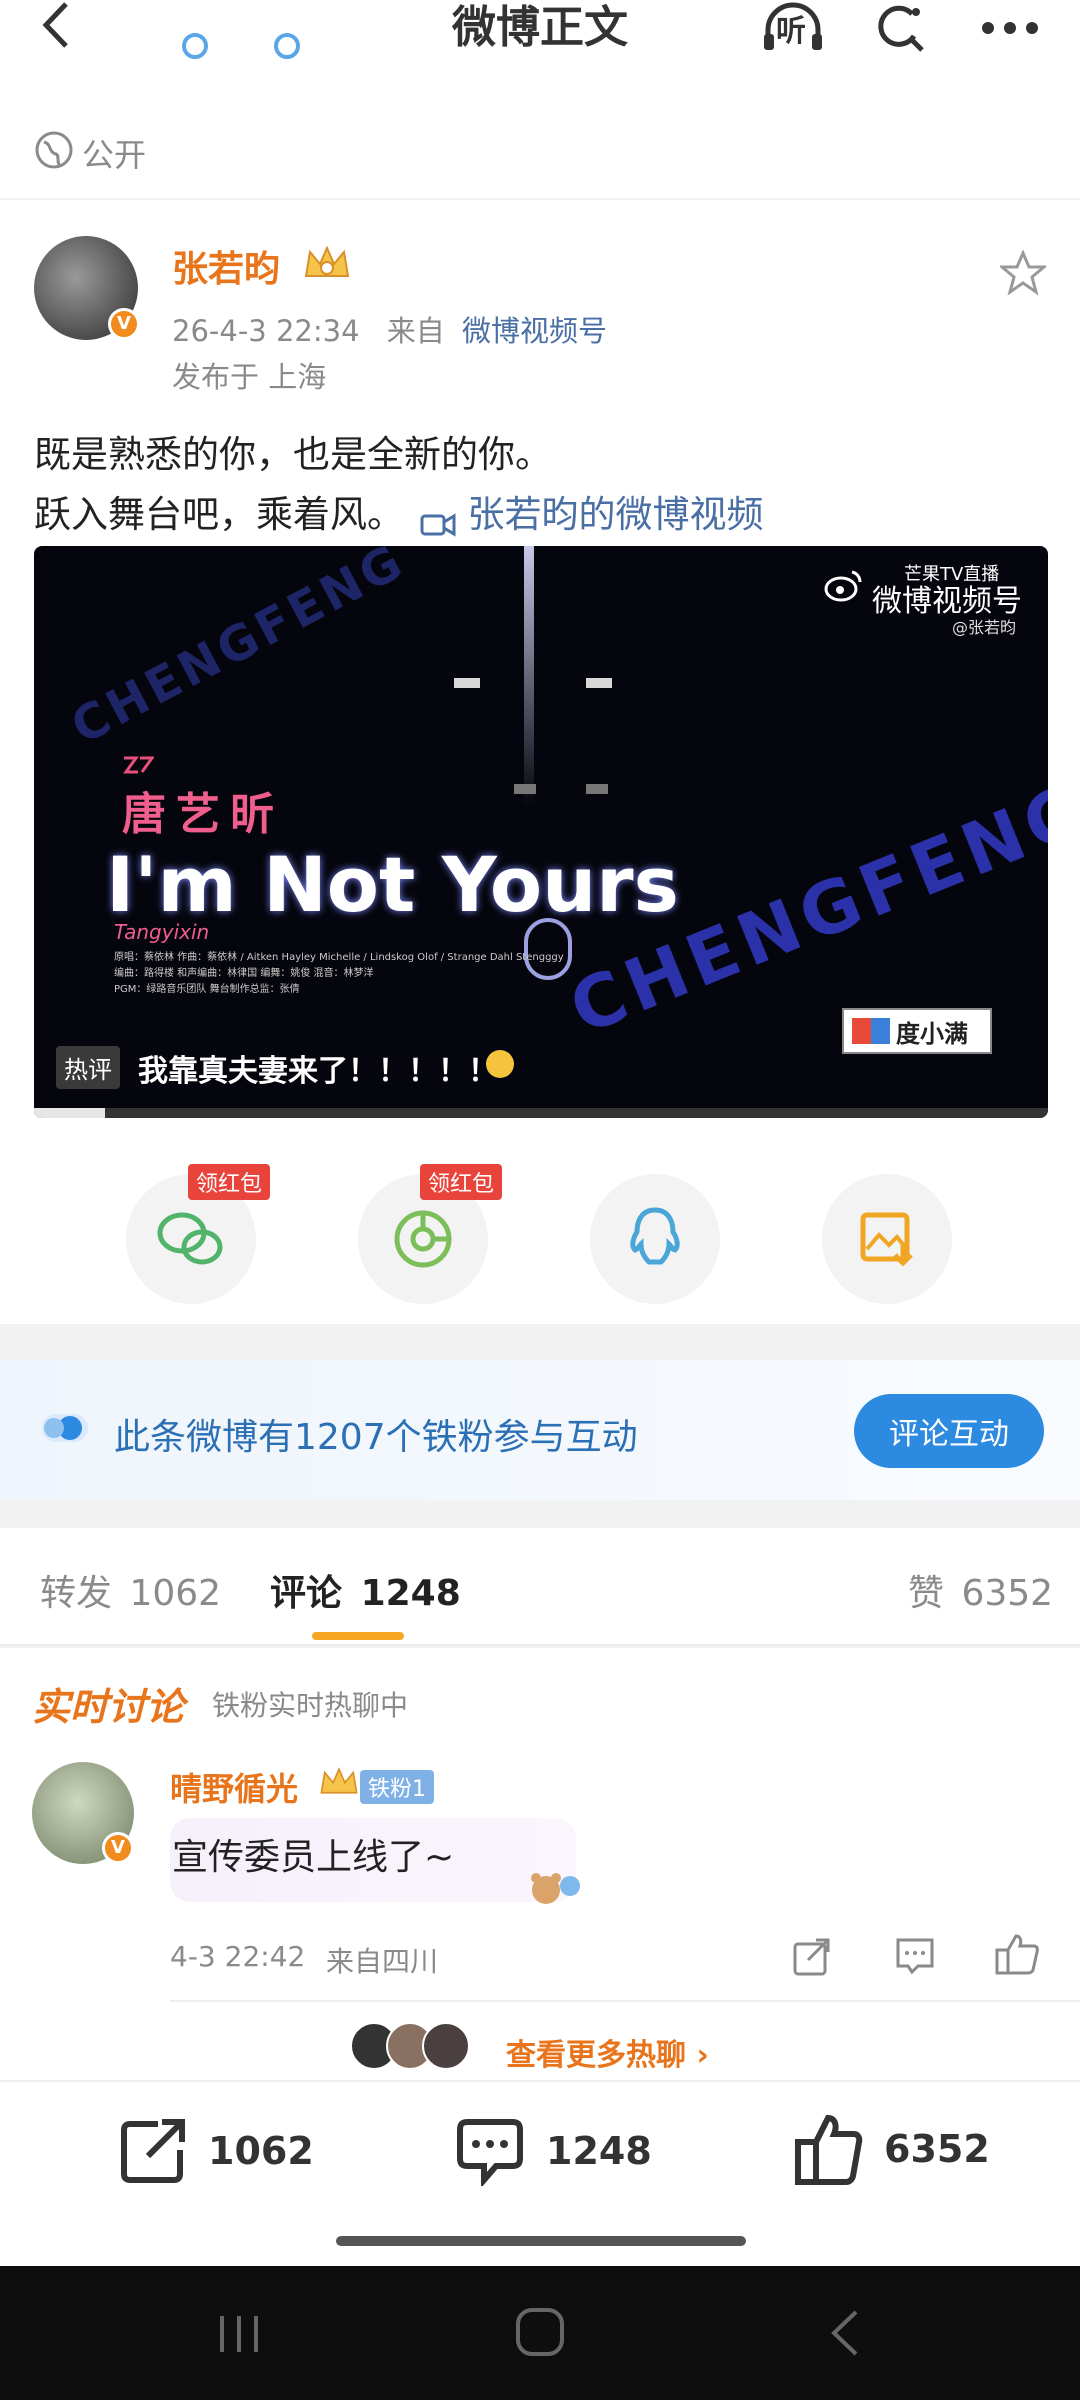  What do you see at coordinates (554, 1889) in the screenshot?
I see `bear-sticker-icon` at bounding box center [554, 1889].